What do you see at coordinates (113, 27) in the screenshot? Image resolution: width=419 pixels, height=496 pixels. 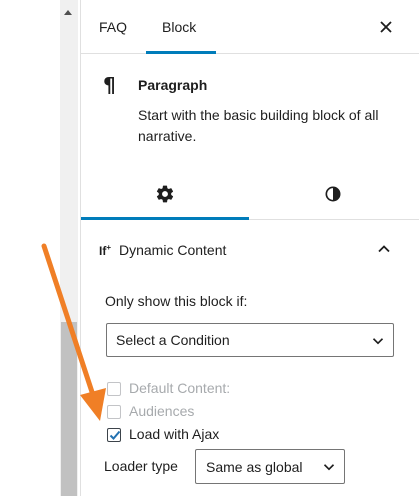 I see `tab-faq: FAQ` at bounding box center [113, 27].